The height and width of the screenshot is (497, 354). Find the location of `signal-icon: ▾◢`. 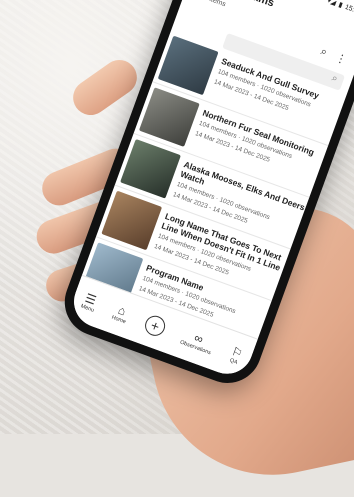

signal-icon: ▾◢ is located at coordinates (331, 3).